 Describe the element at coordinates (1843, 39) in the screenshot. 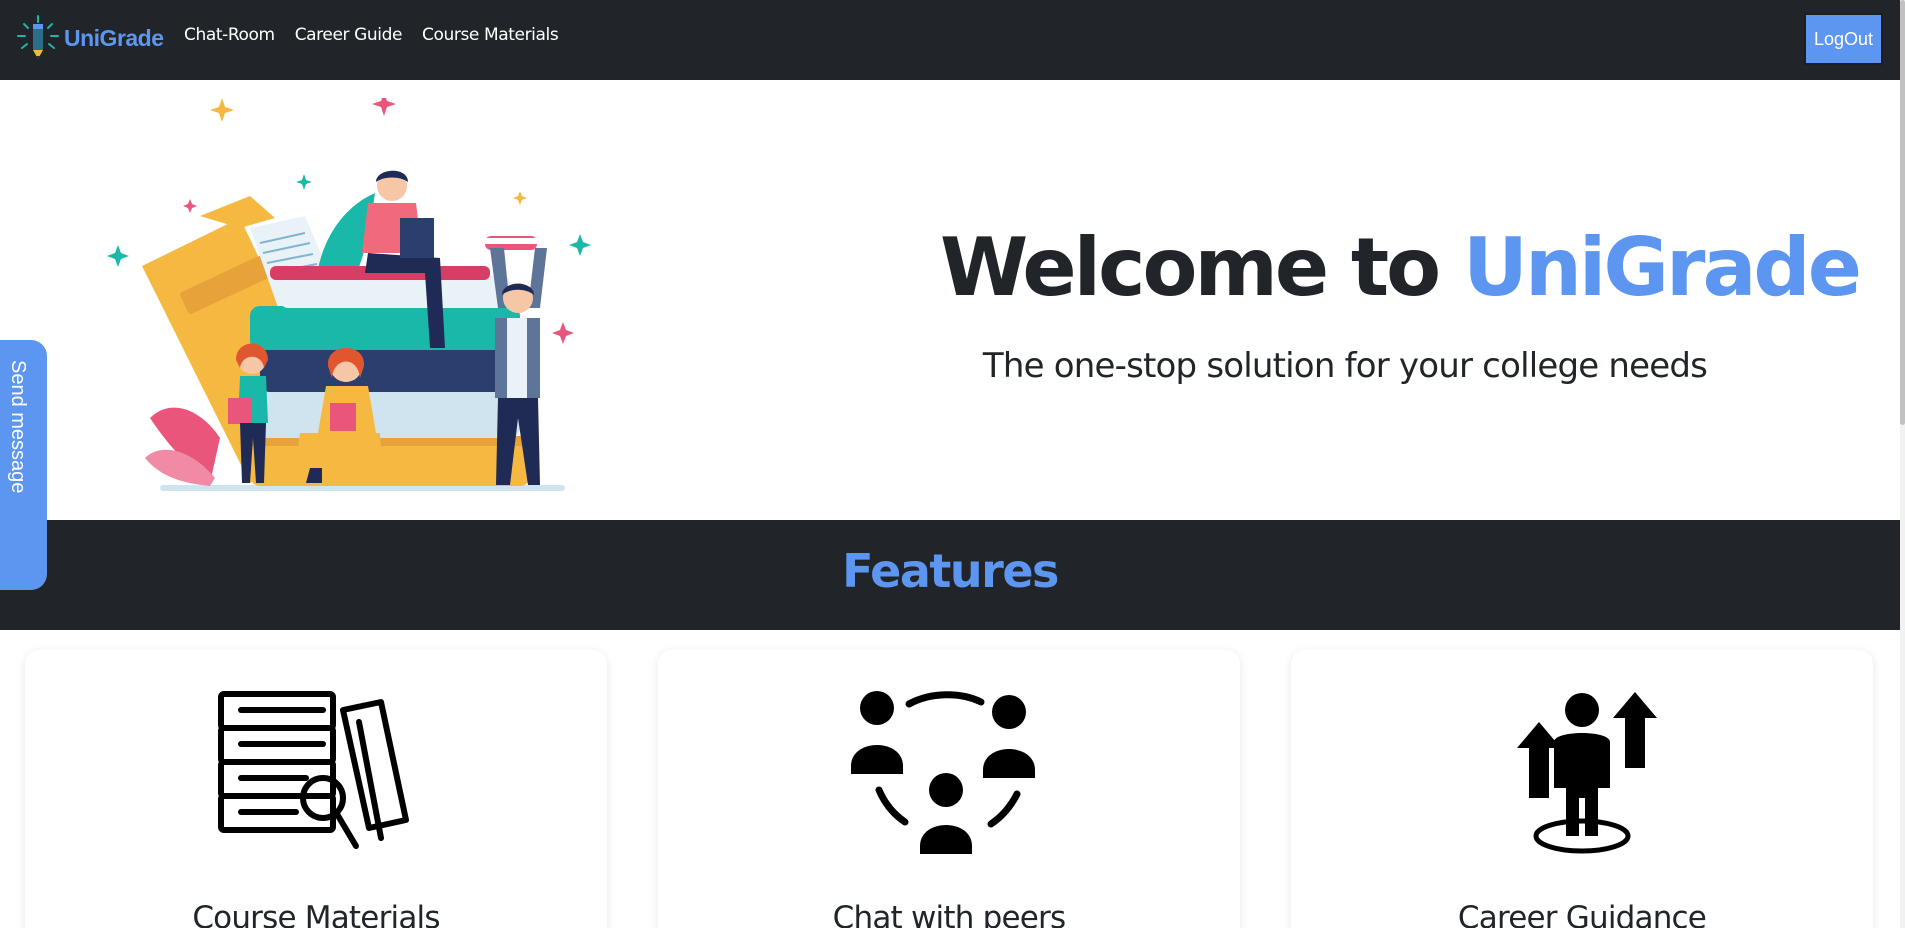

I see `logout-button: LogOut` at that location.